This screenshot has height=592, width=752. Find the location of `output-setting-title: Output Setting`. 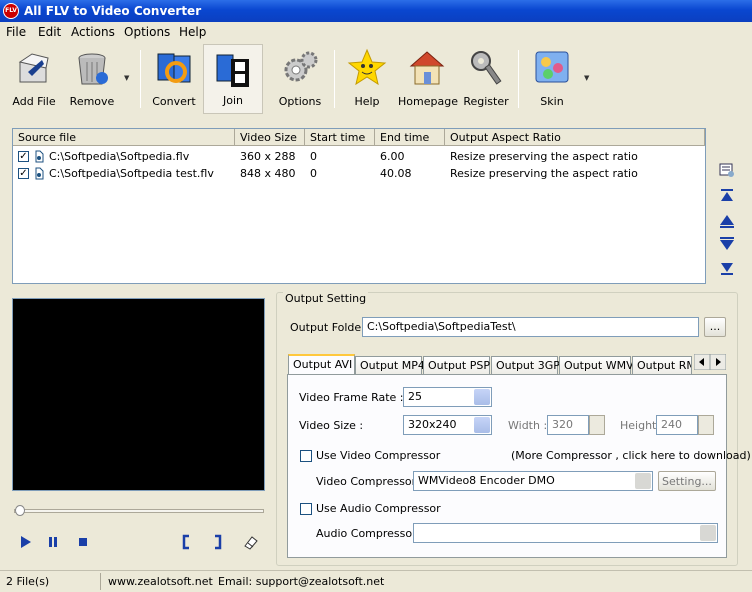

output-setting-title: Output Setting is located at coordinates (326, 298).